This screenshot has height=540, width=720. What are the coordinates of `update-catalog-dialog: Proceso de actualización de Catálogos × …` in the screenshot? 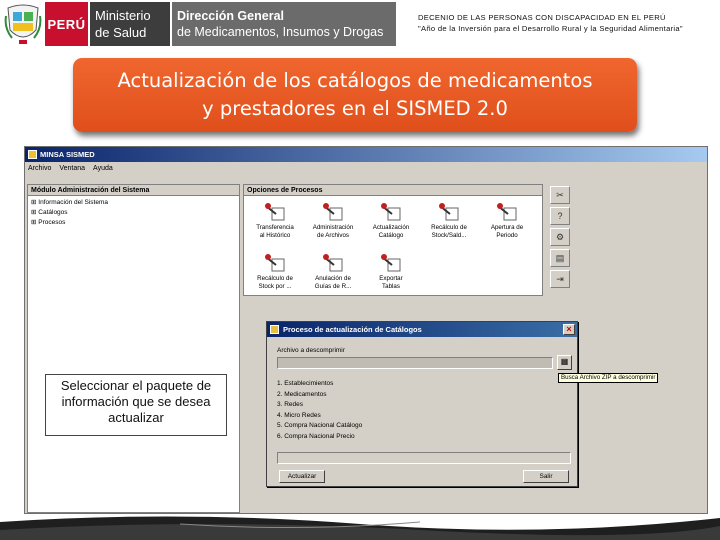 It's located at (422, 404).